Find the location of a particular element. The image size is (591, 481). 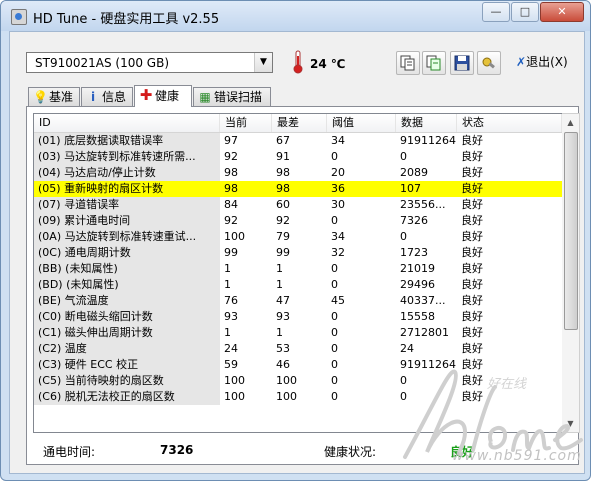

vertical-scrollbar: ▲ ▼ is located at coordinates (571, 273).